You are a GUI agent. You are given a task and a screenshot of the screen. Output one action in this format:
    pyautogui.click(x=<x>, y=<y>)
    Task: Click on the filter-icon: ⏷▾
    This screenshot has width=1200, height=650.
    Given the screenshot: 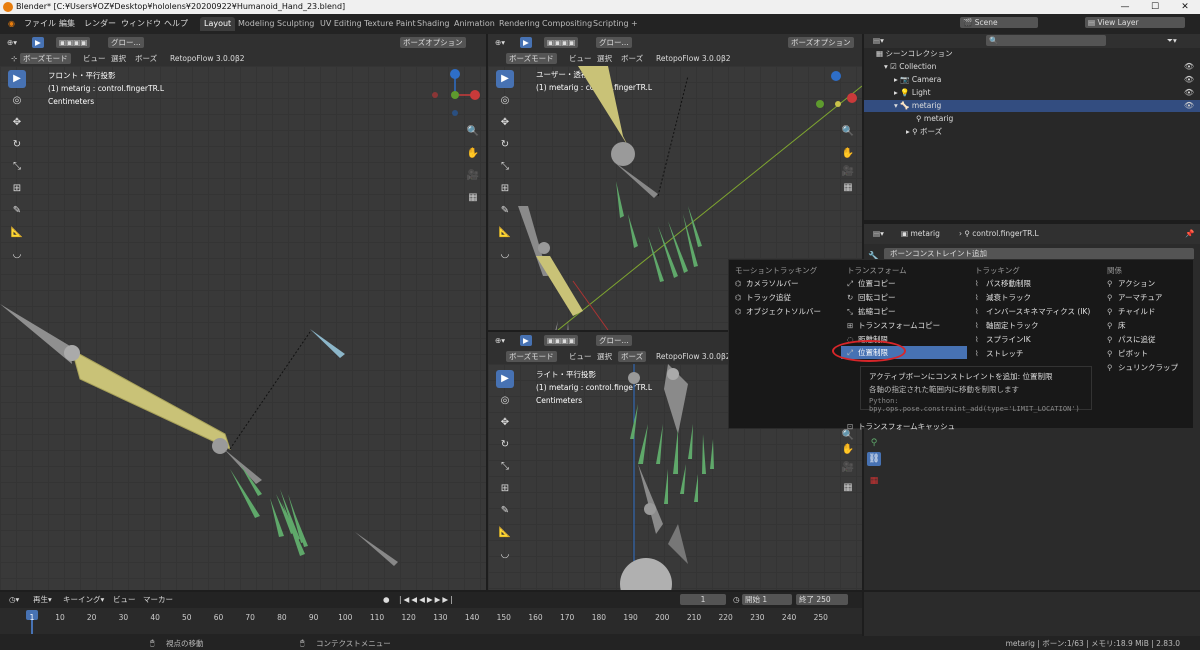 What is the action you would take?
    pyautogui.click(x=1172, y=40)
    